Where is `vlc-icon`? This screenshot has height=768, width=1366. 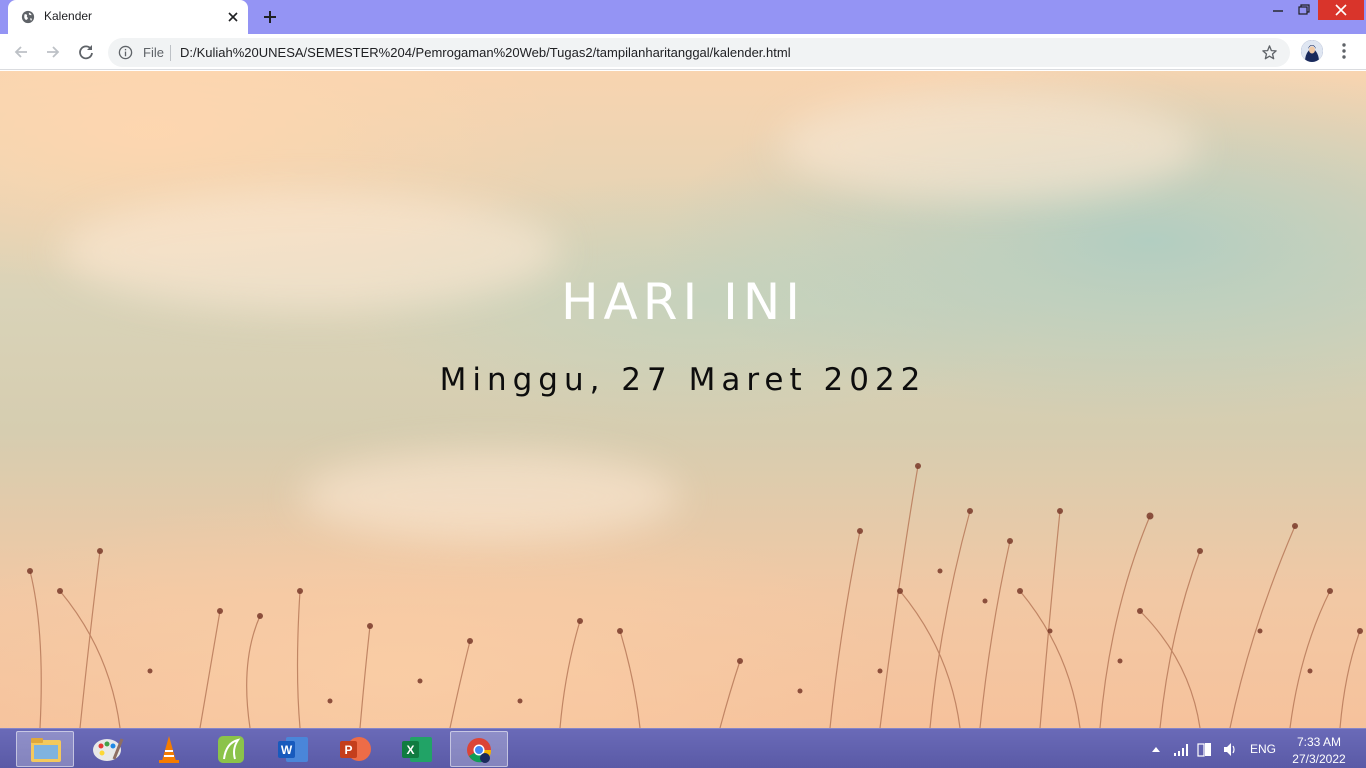 vlc-icon is located at coordinates (169, 749).